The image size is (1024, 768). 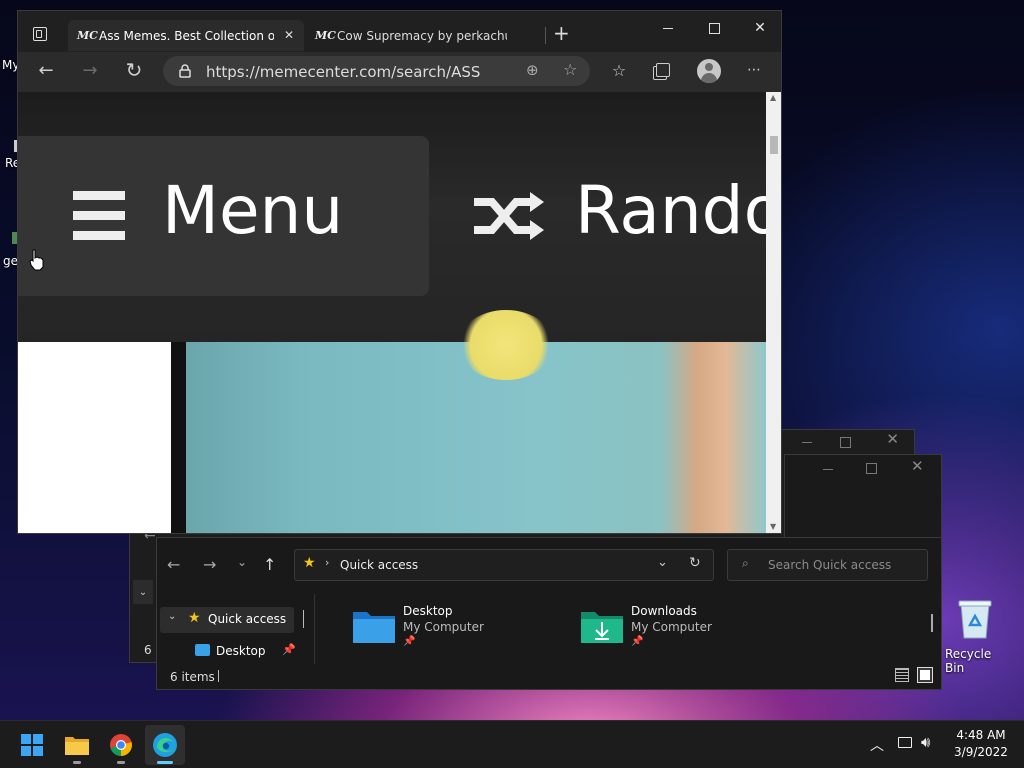 I want to click on clock-date: 3/9/2022, so click(x=981, y=752).